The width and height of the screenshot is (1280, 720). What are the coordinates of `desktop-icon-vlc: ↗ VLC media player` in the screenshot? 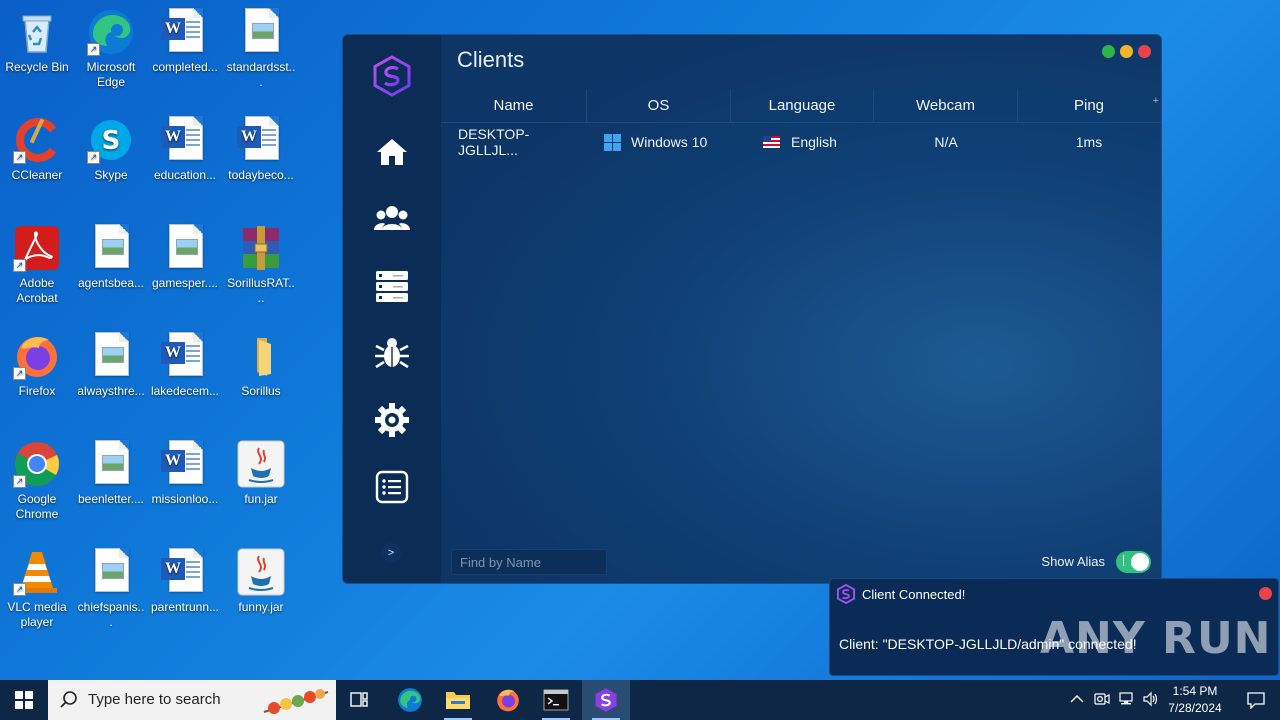 It's located at (37, 589).